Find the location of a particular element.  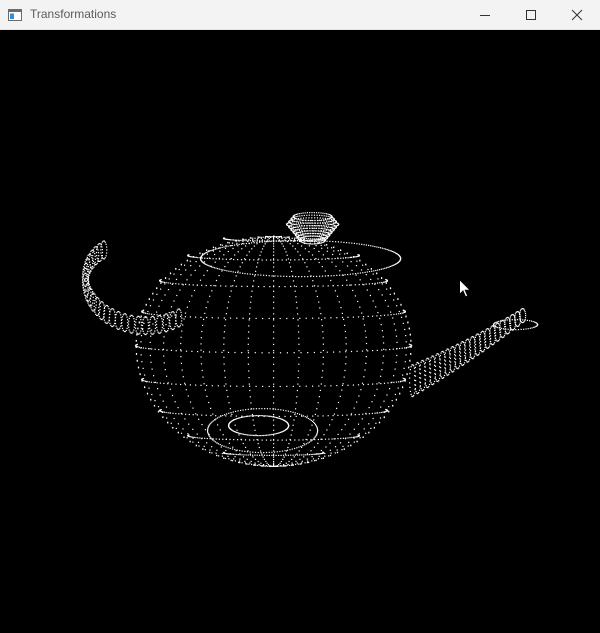

close-button is located at coordinates (577, 15).